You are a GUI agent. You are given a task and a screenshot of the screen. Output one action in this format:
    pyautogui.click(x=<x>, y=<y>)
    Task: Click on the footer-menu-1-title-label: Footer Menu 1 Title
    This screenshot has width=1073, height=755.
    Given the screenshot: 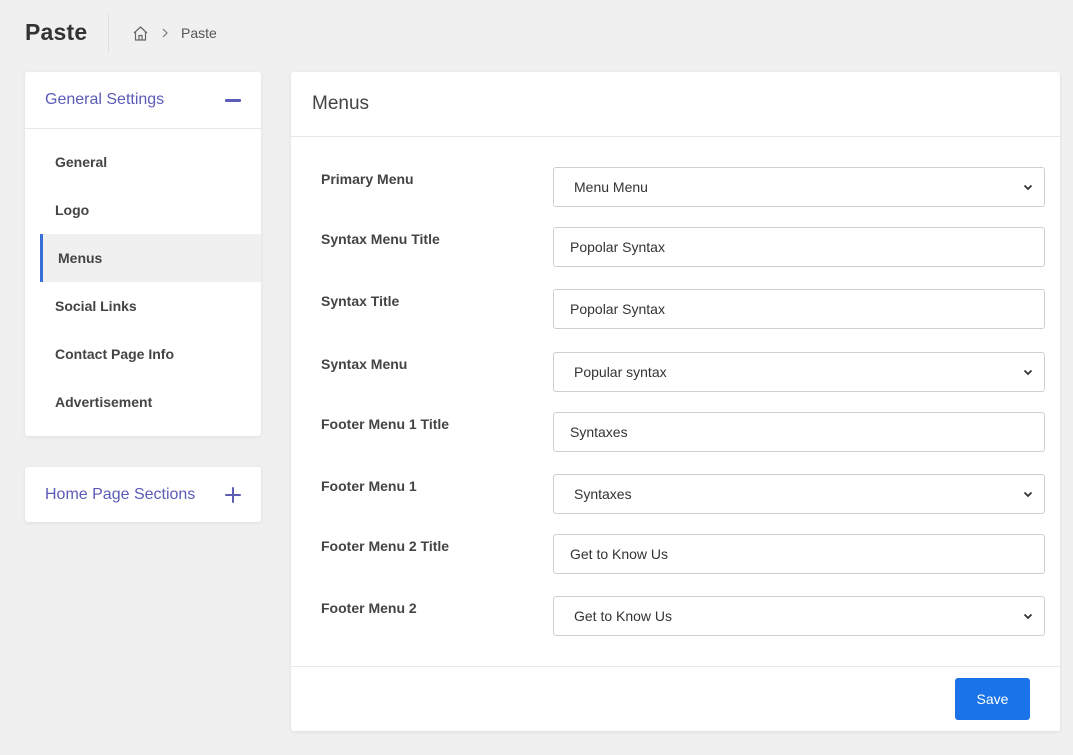 What is the action you would take?
    pyautogui.click(x=385, y=424)
    